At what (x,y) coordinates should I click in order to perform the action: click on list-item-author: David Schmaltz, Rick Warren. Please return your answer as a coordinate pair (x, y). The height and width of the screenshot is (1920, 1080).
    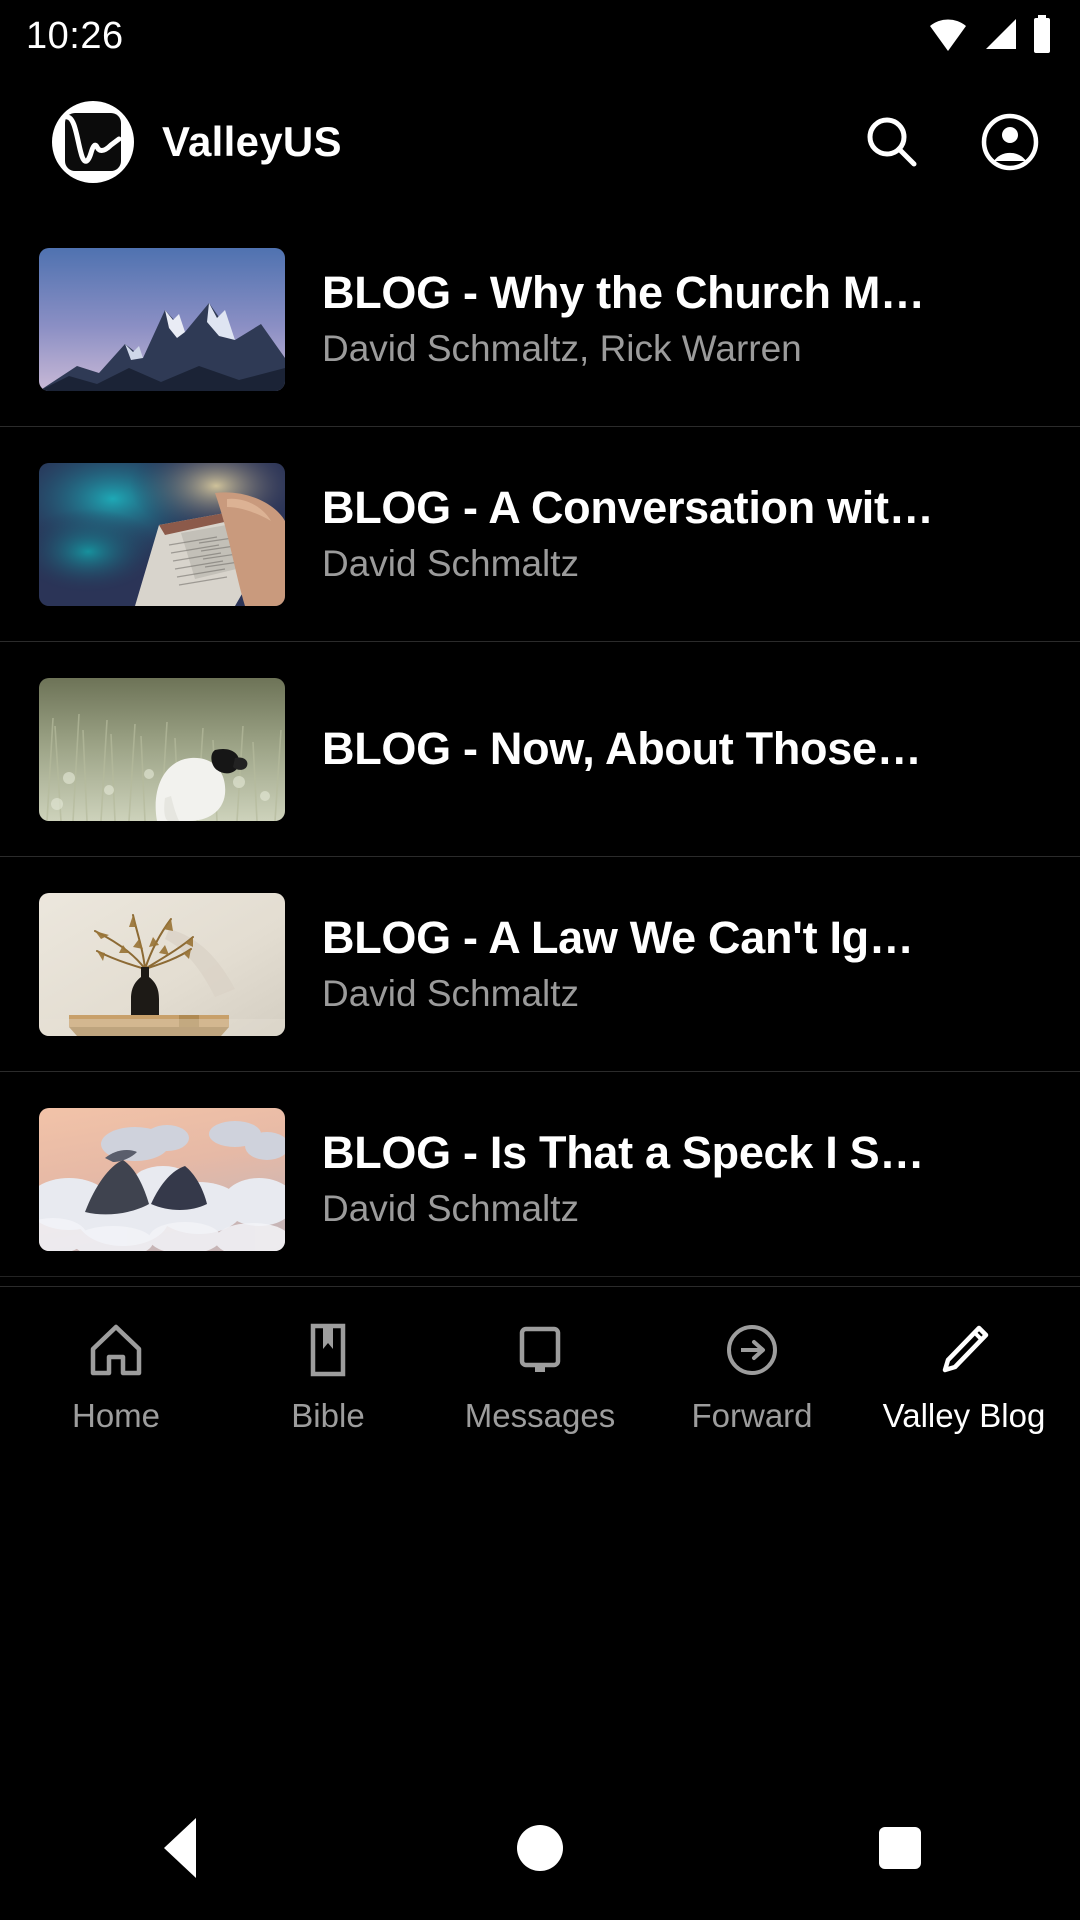
    Looking at the image, I should click on (562, 348).